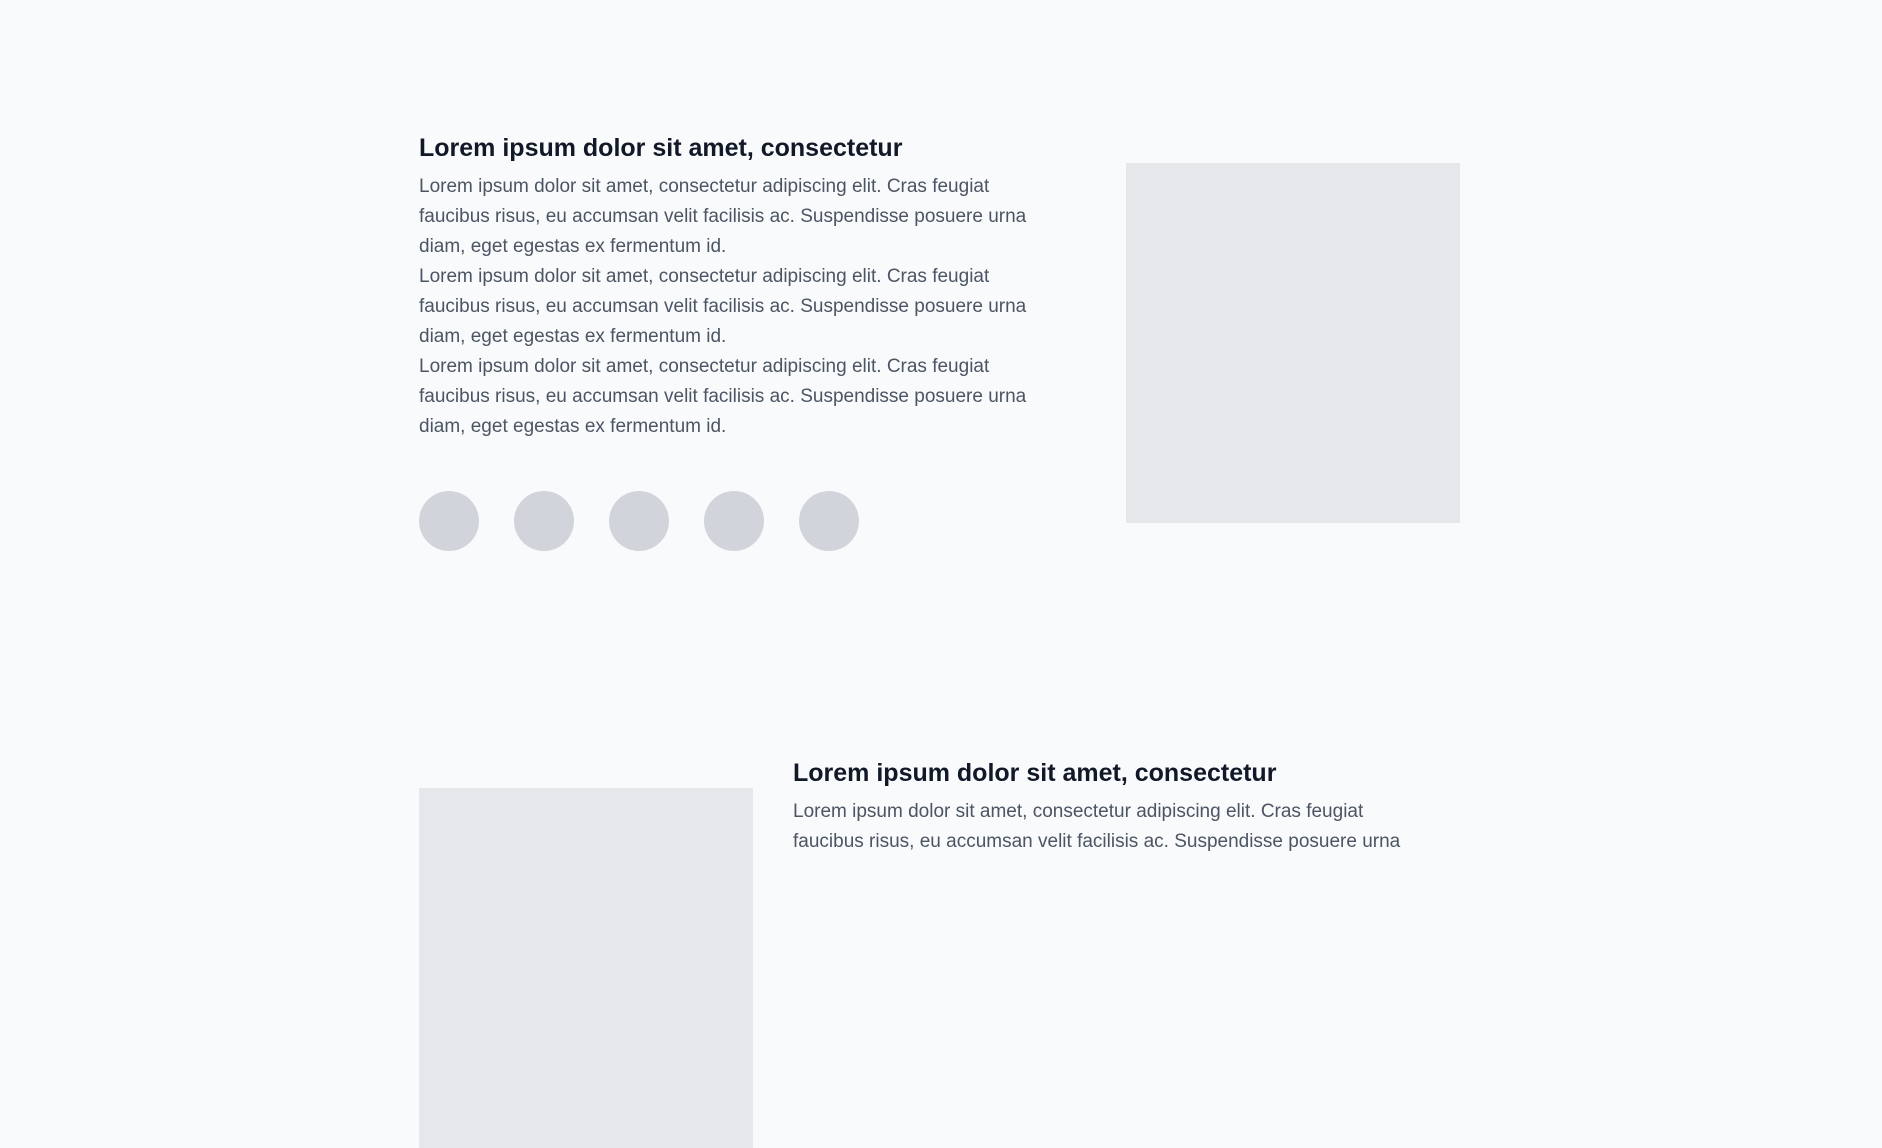 The width and height of the screenshot is (1882, 1148). I want to click on avatar-row, so click(734, 521).